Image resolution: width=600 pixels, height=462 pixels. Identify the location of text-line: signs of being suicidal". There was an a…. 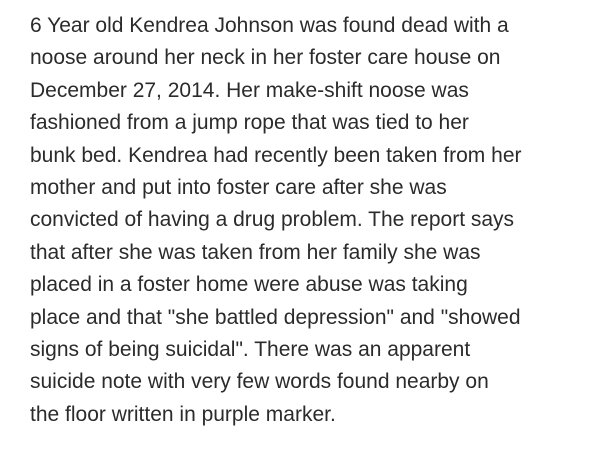
(250, 350).